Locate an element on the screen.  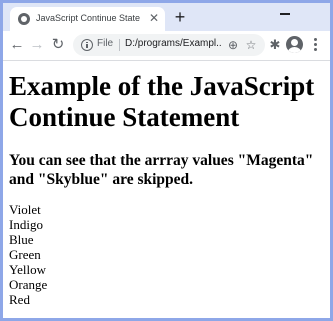
bookmark-star-icon: ☆ is located at coordinates (251, 45).